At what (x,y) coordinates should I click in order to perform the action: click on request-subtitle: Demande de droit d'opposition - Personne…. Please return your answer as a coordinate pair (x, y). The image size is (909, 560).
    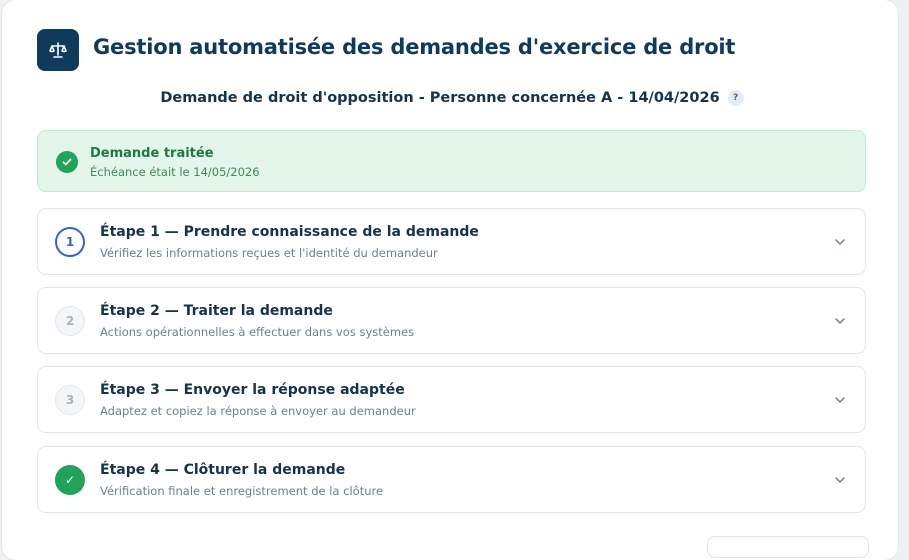
    Looking at the image, I should click on (440, 98).